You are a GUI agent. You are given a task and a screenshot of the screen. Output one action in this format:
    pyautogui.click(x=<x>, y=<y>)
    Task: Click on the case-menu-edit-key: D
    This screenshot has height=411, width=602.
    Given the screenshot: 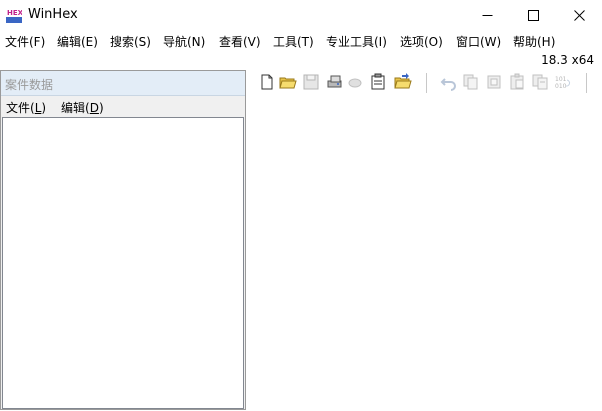 What is the action you would take?
    pyautogui.click(x=94, y=108)
    